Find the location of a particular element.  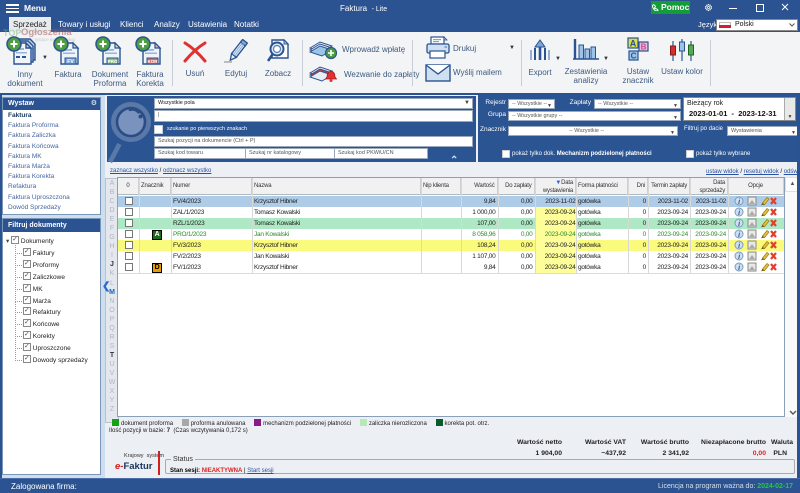

svg-text: FV is located at coordinates (70, 62).